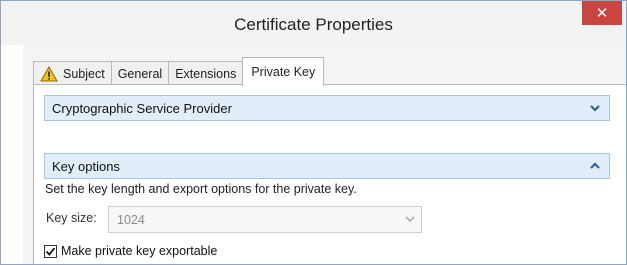 This screenshot has width=627, height=265. Describe the element at coordinates (71, 218) in the screenshot. I see `key-size-label: Key size:` at that location.